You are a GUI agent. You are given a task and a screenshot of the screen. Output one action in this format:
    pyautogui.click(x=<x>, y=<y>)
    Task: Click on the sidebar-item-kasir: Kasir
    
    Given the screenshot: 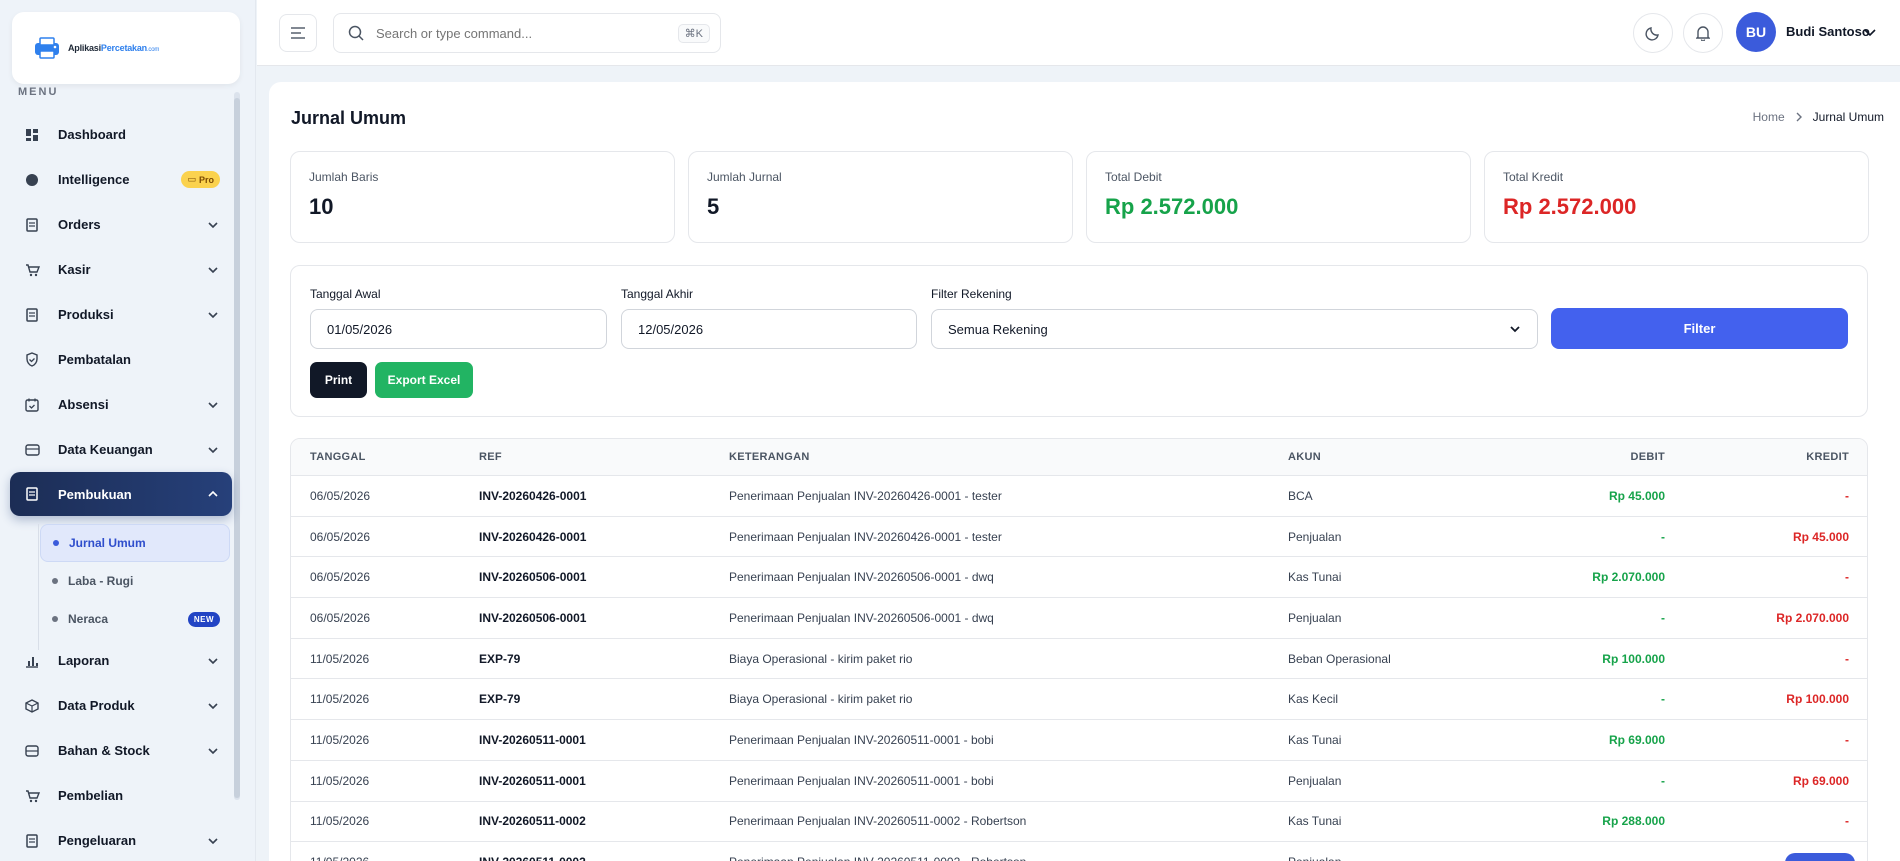 What is the action you would take?
    pyautogui.click(x=121, y=269)
    